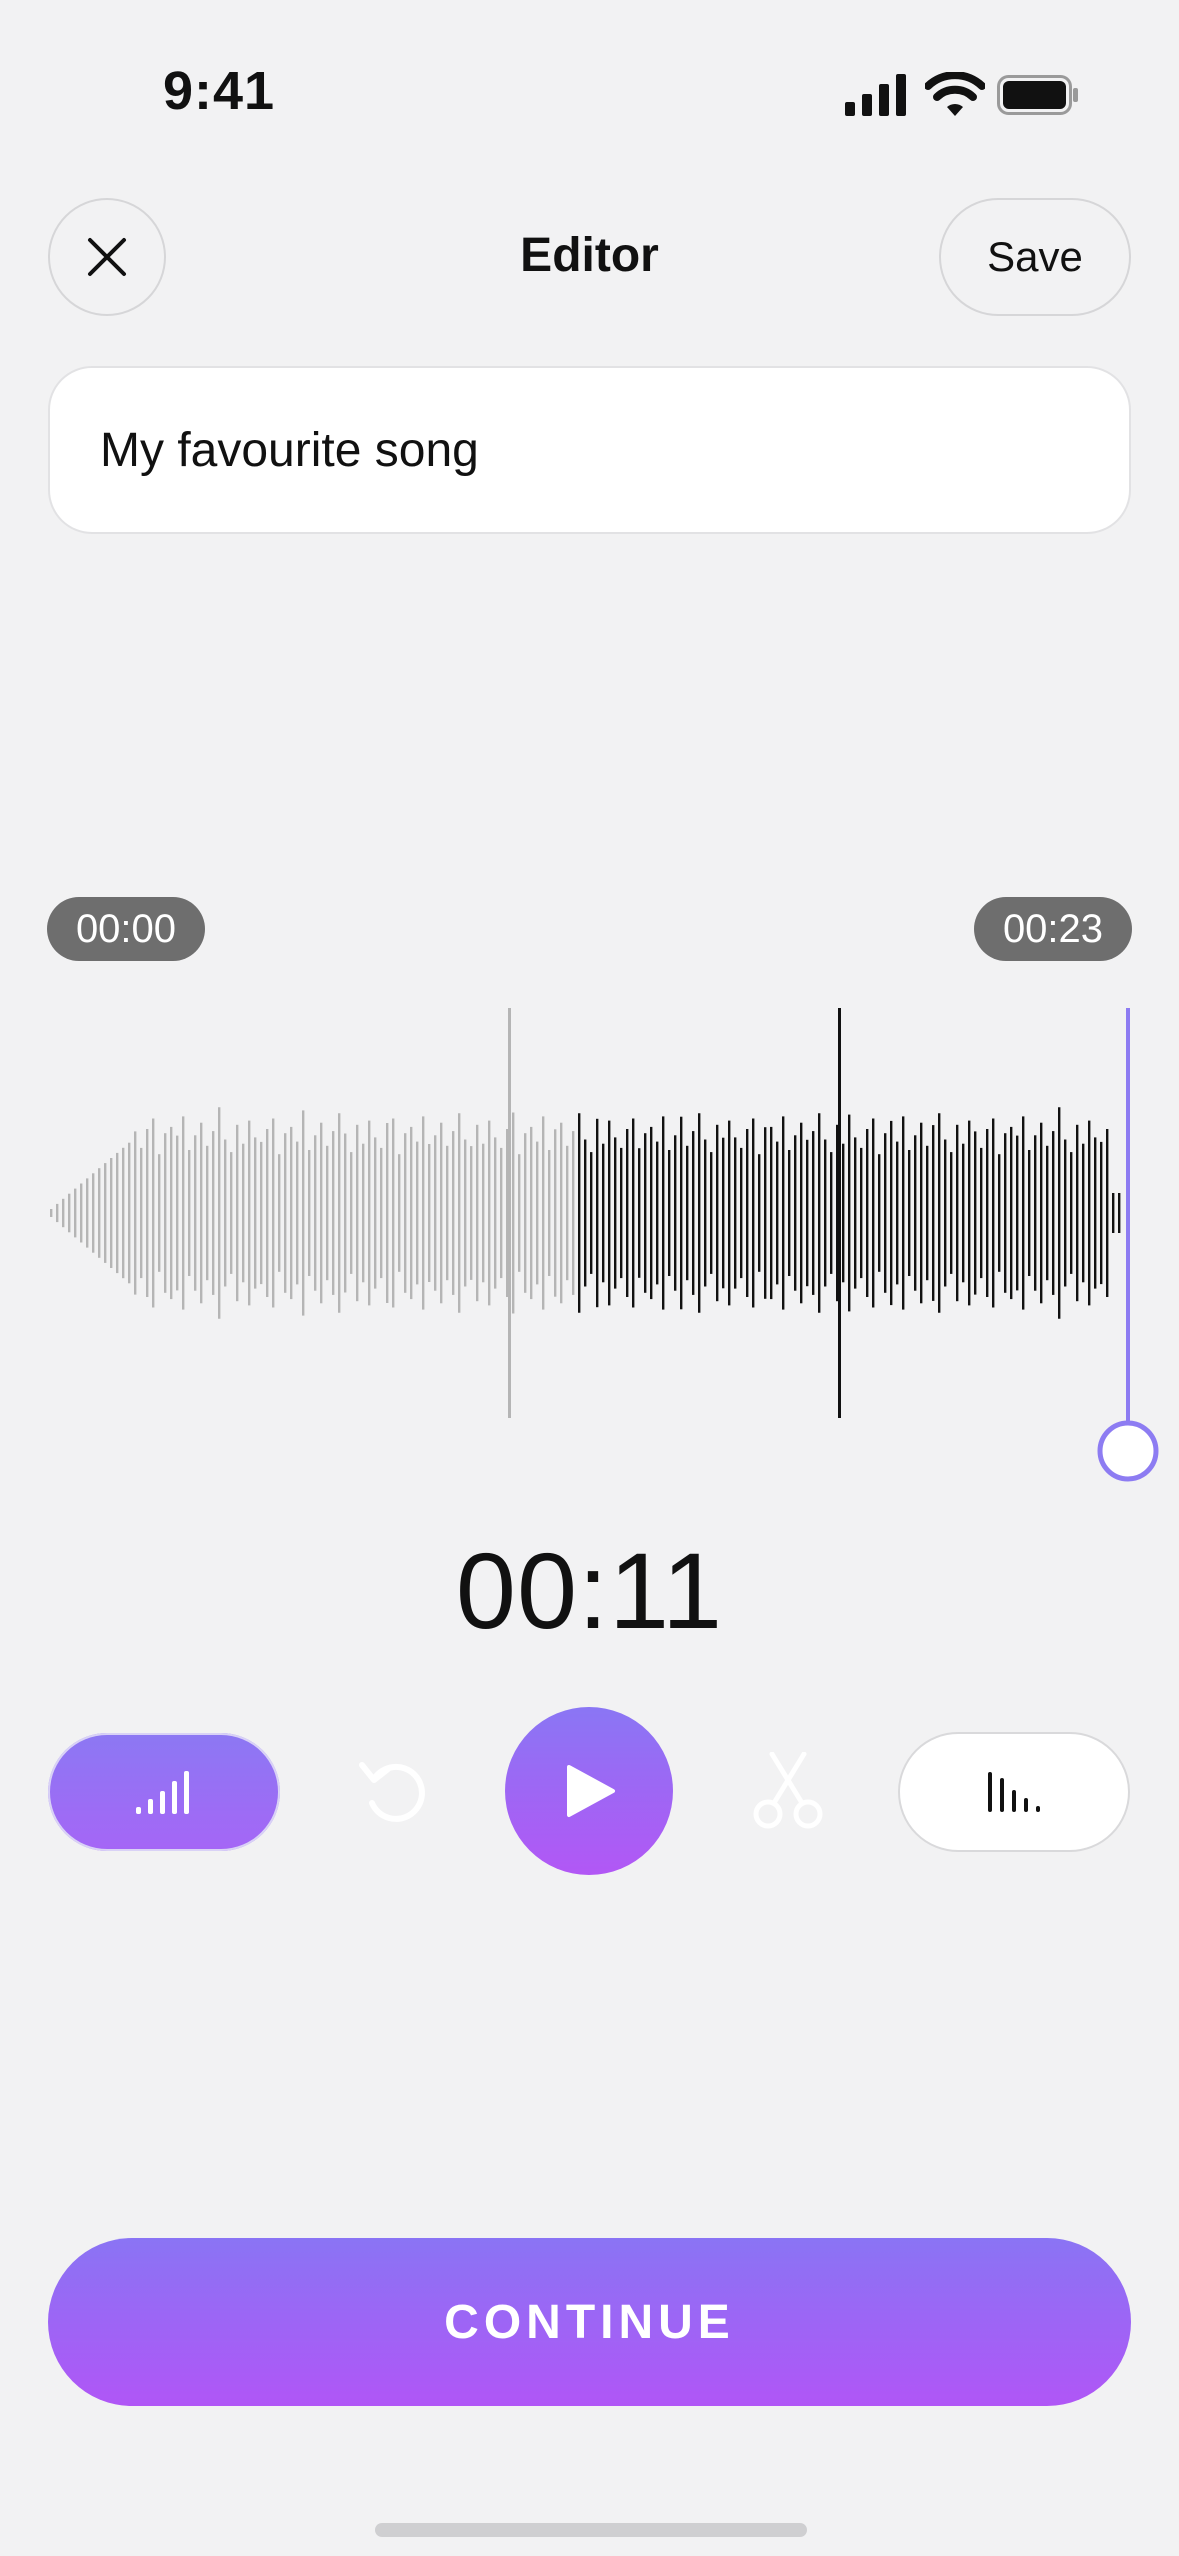 The width and height of the screenshot is (1179, 2556). I want to click on playhead-line, so click(1128, 1220).